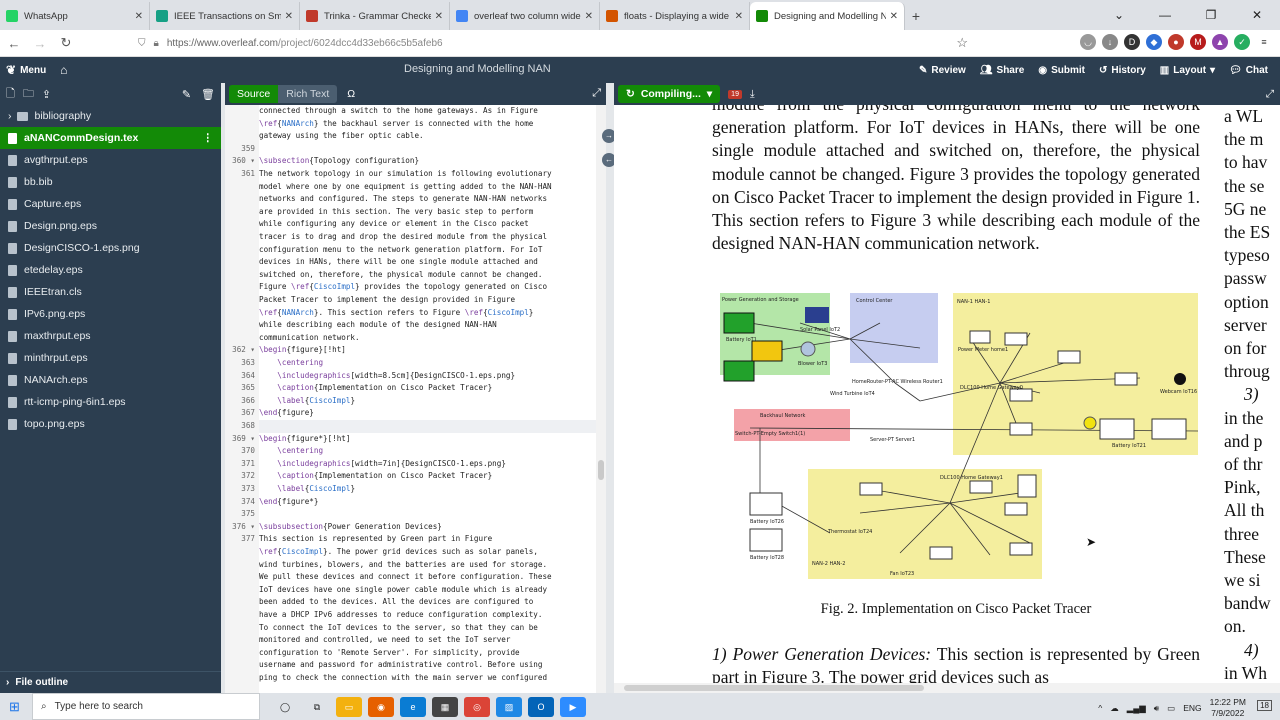  Describe the element at coordinates (110, 116) in the screenshot. I see `folder-item: › bibliography` at that location.